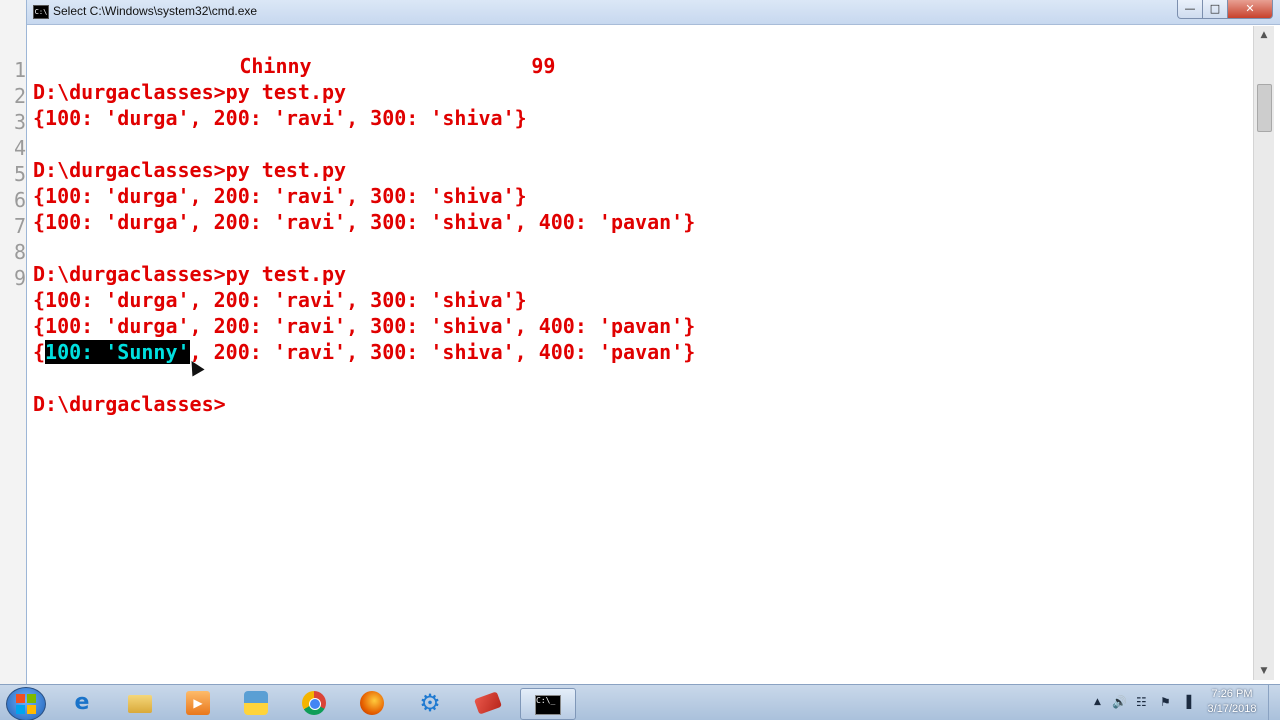 This screenshot has height=720, width=1280. What do you see at coordinates (1274, 702) in the screenshot?
I see `show-desktop-button` at bounding box center [1274, 702].